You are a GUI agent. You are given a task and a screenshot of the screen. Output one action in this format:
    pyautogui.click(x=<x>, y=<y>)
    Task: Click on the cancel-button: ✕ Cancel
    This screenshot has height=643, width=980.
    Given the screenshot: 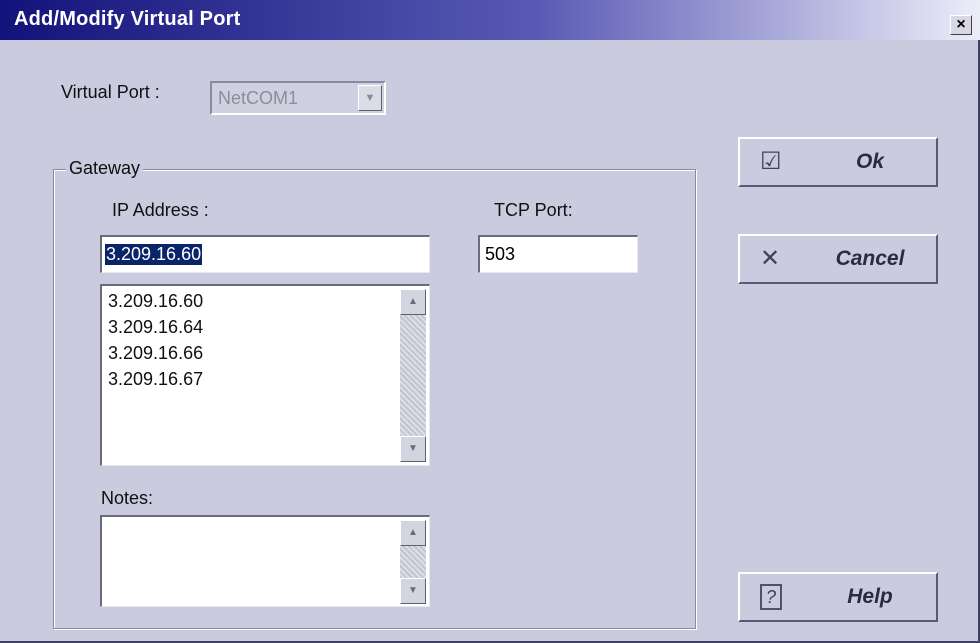 What is the action you would take?
    pyautogui.click(x=838, y=259)
    